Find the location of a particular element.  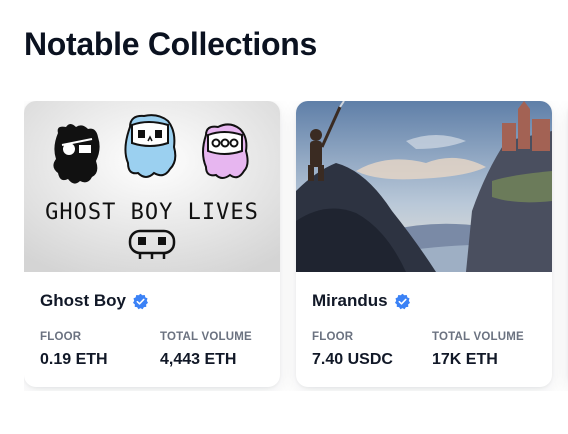

volume-value: 4,443 ETH is located at coordinates (198, 359).